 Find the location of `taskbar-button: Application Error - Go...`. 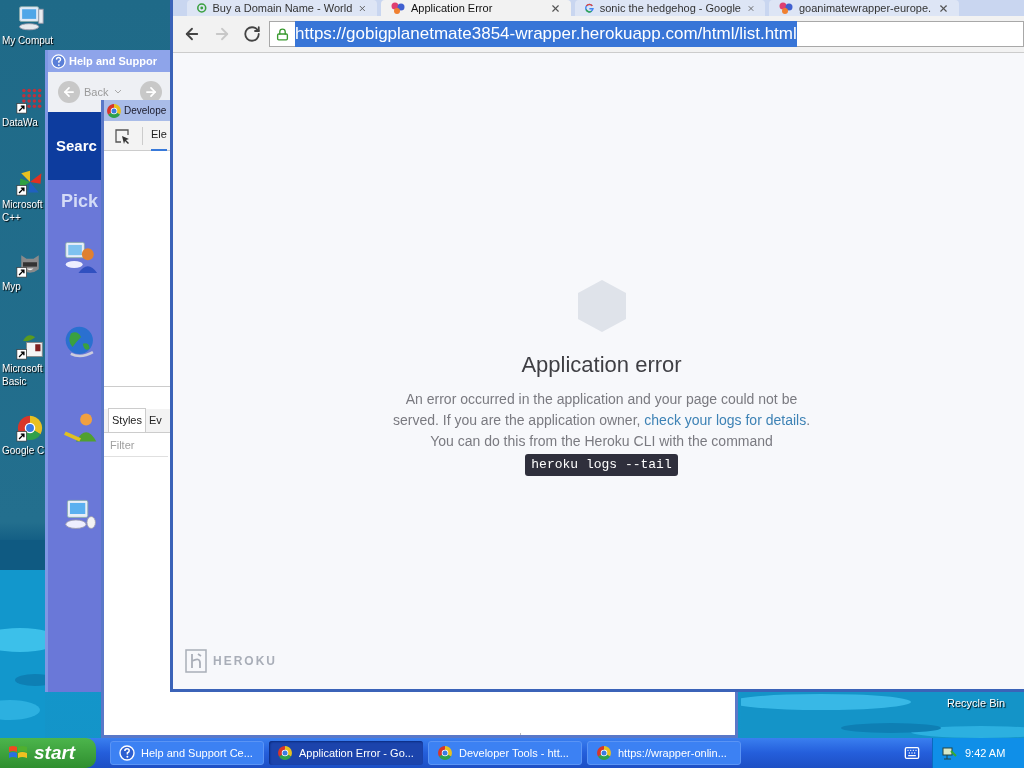

taskbar-button: Application Error - Go... is located at coordinates (346, 753).